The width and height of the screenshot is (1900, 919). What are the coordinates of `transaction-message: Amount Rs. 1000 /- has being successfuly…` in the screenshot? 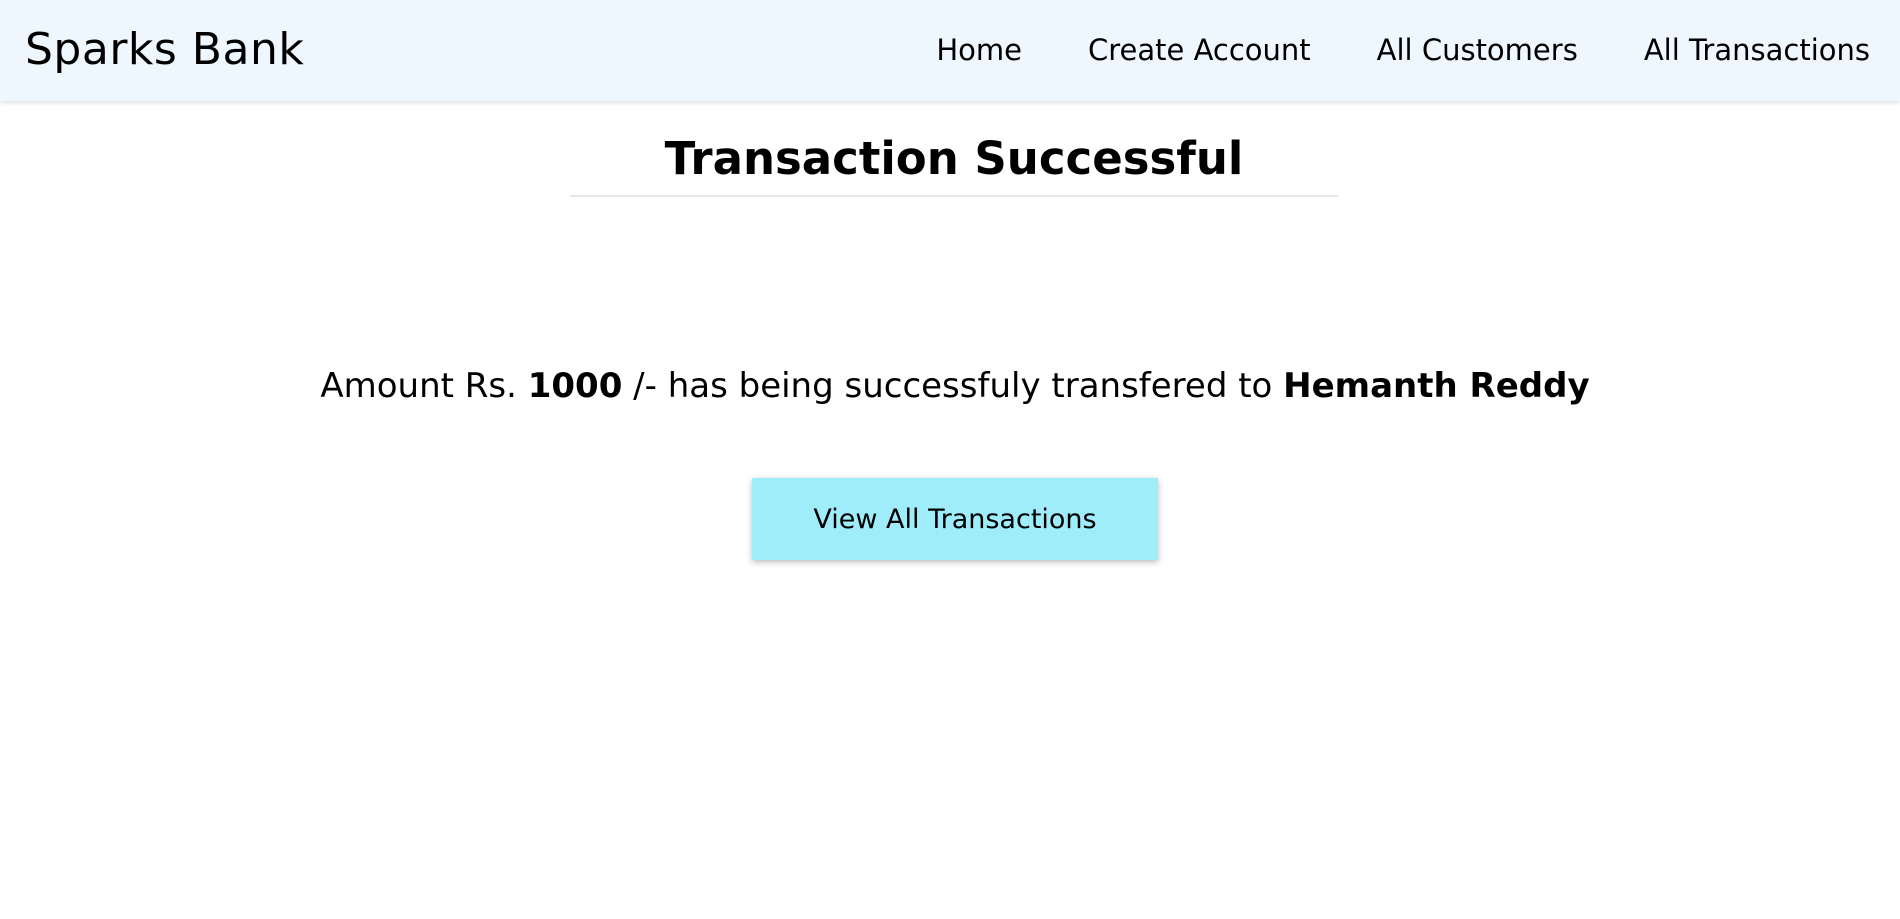 It's located at (950, 386).